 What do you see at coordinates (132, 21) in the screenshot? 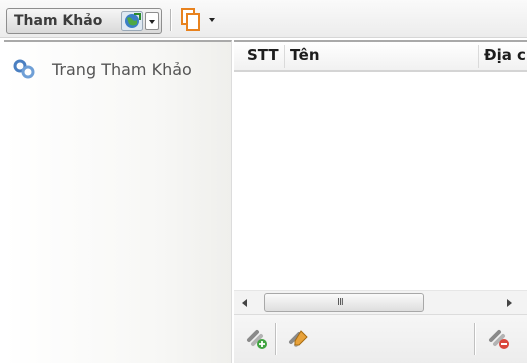
I see `globe-refresh-icon` at bounding box center [132, 21].